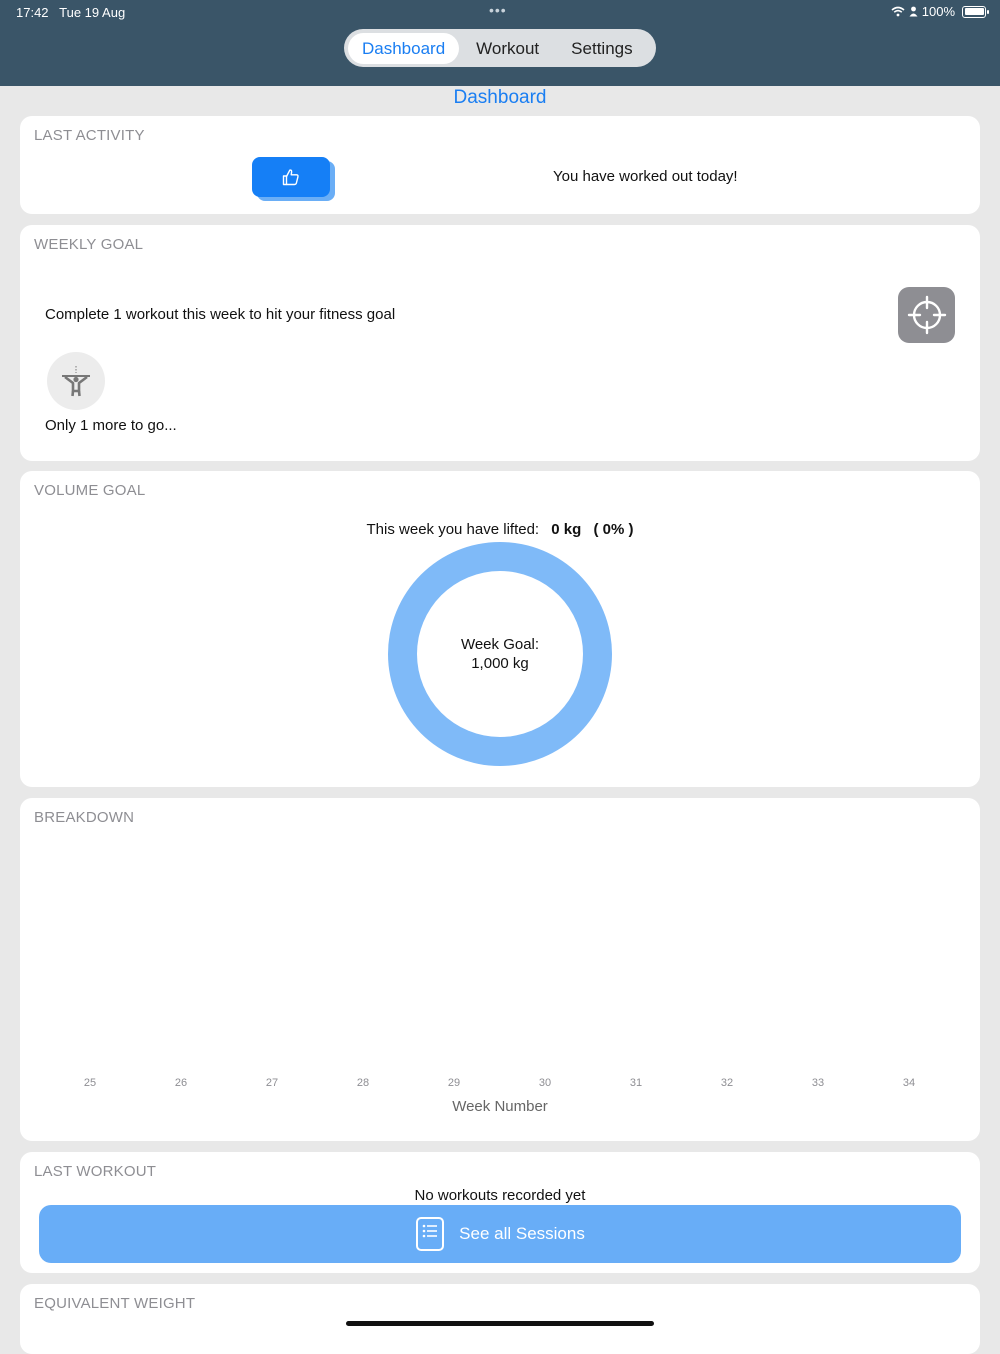  Describe the element at coordinates (636, 1083) in the screenshot. I see `week-tick-label: 31` at that location.